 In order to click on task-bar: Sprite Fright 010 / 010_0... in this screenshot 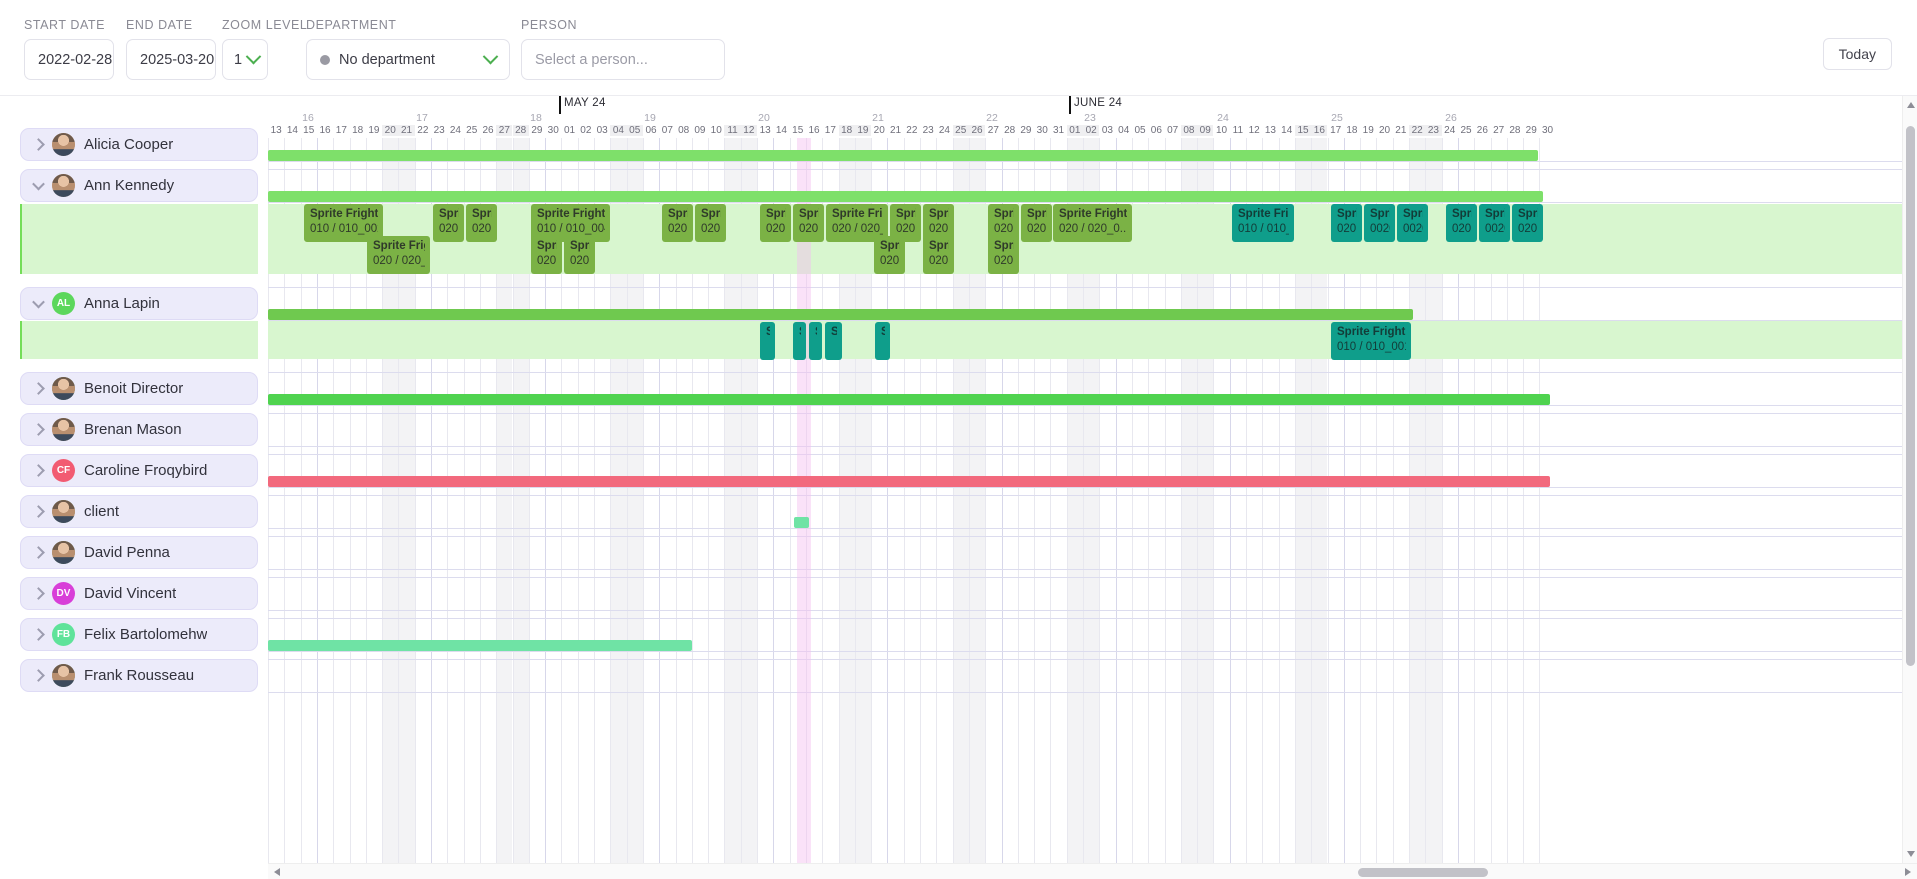, I will do `click(1263, 223)`.